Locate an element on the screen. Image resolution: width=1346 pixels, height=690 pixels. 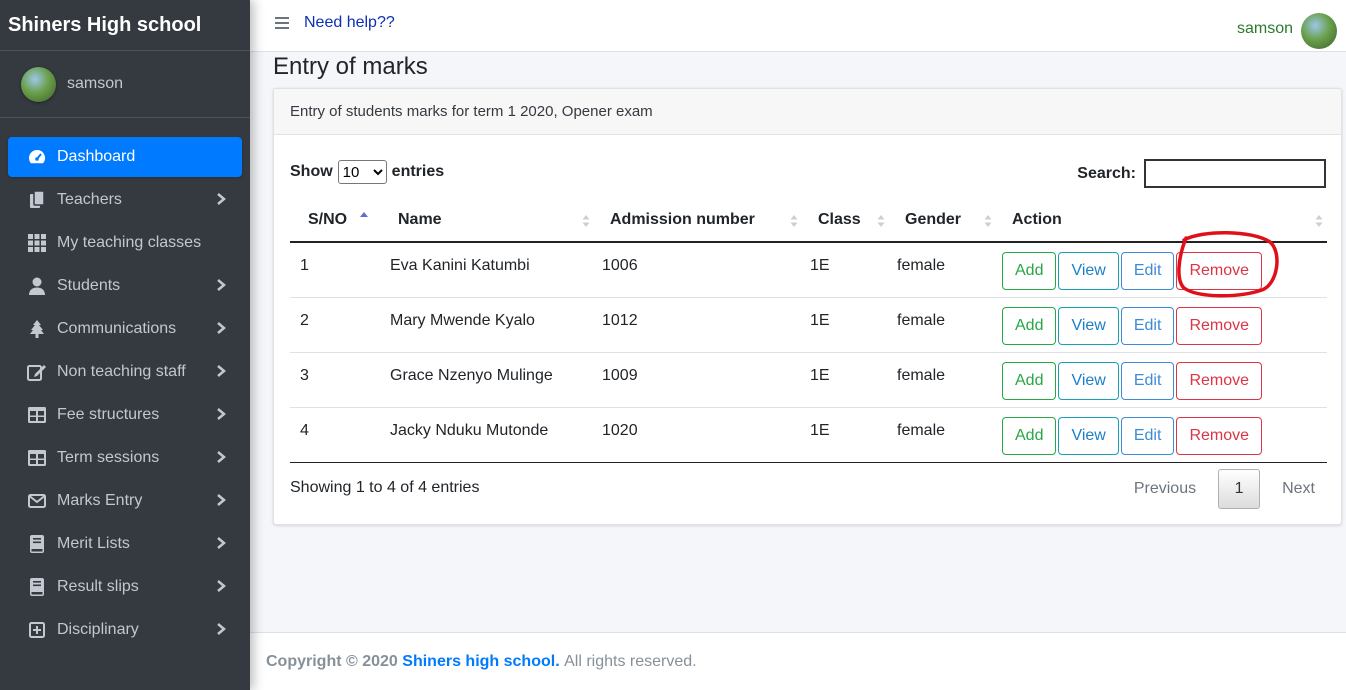
sort-asc-icon is located at coordinates (364, 214).